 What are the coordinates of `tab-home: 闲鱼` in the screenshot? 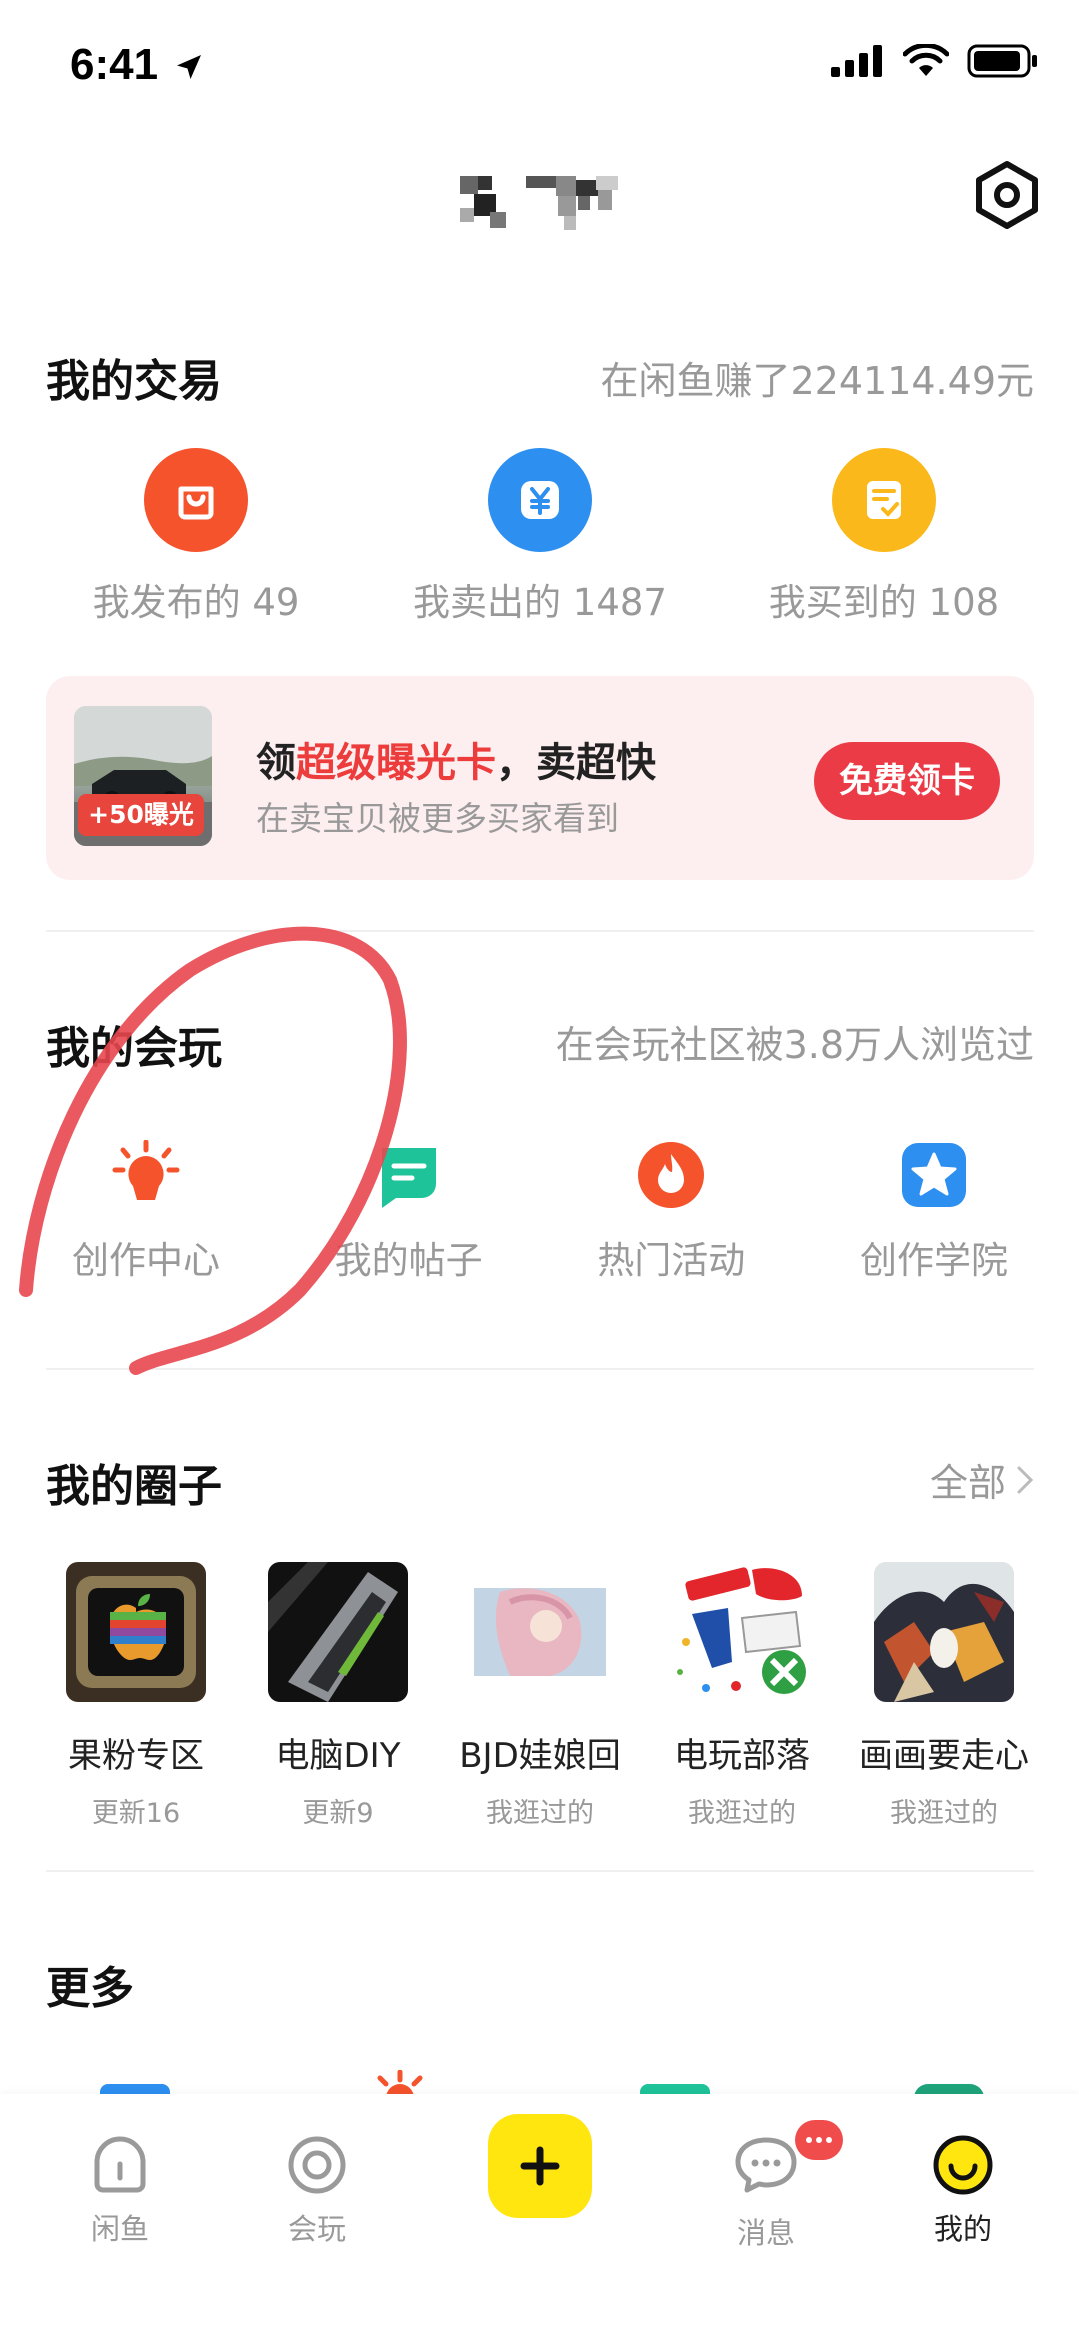 It's located at (120, 2191).